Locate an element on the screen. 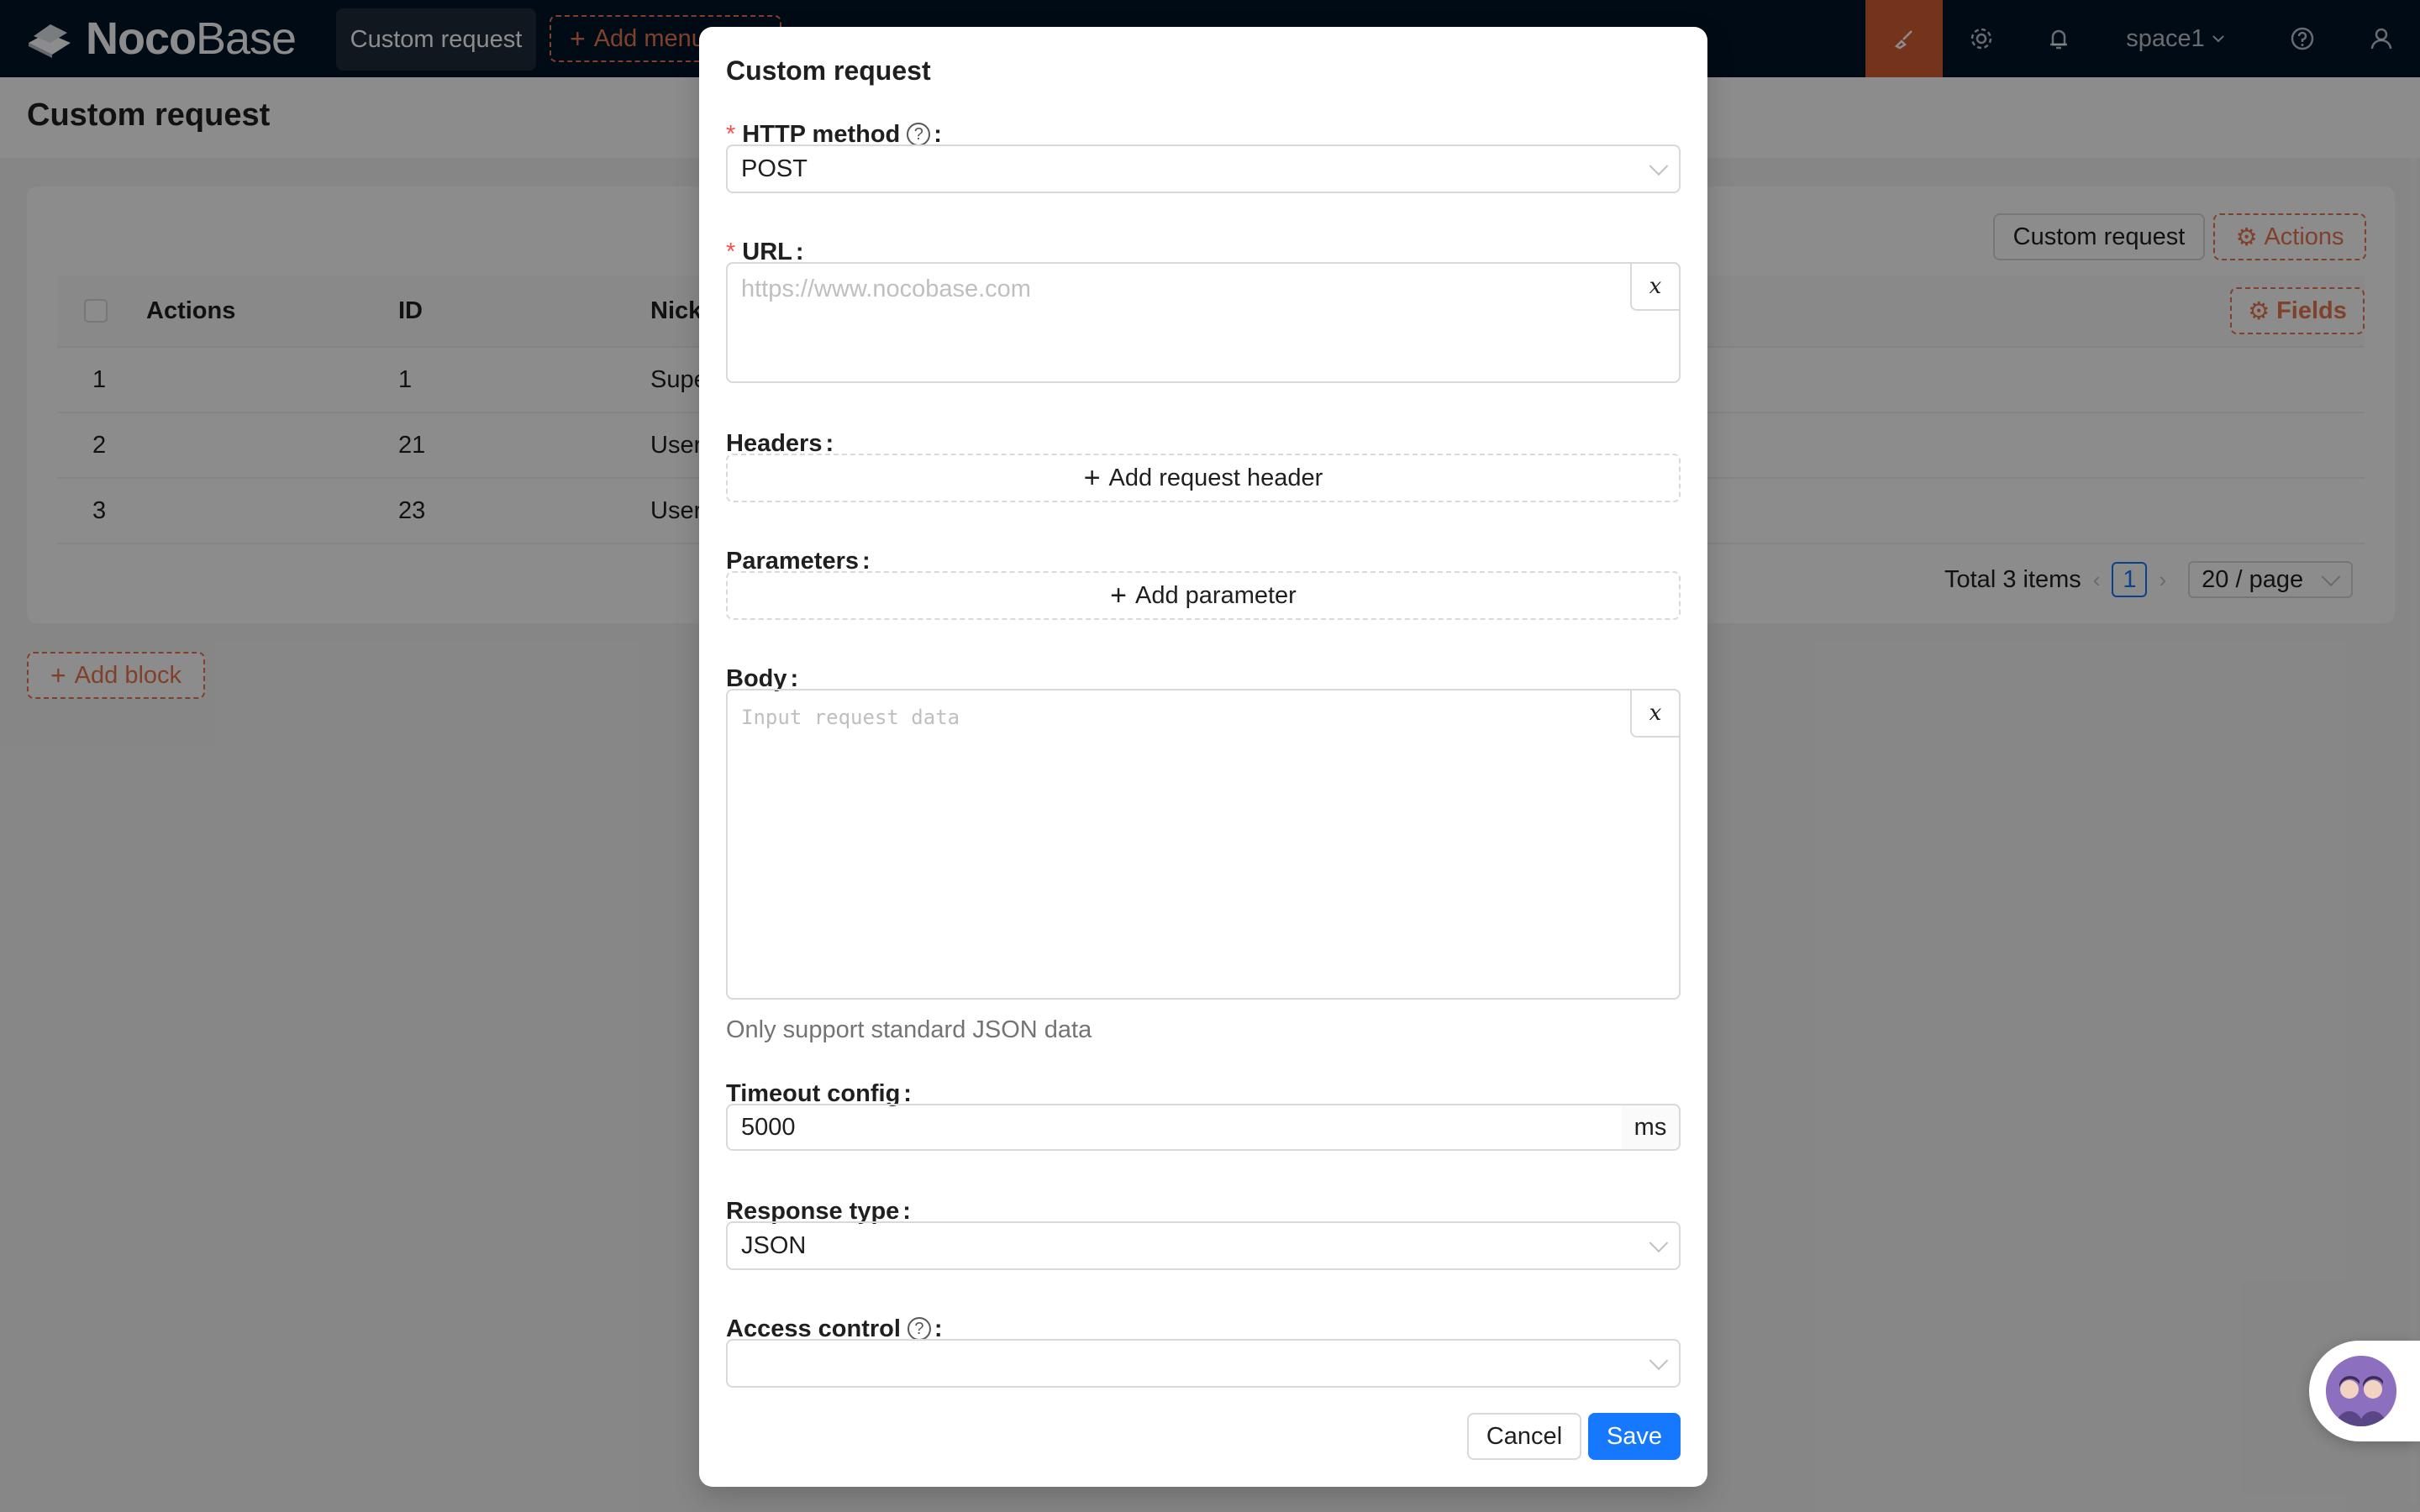 The height and width of the screenshot is (1512, 2420). body-input: Input request data x is located at coordinates (1203, 844).